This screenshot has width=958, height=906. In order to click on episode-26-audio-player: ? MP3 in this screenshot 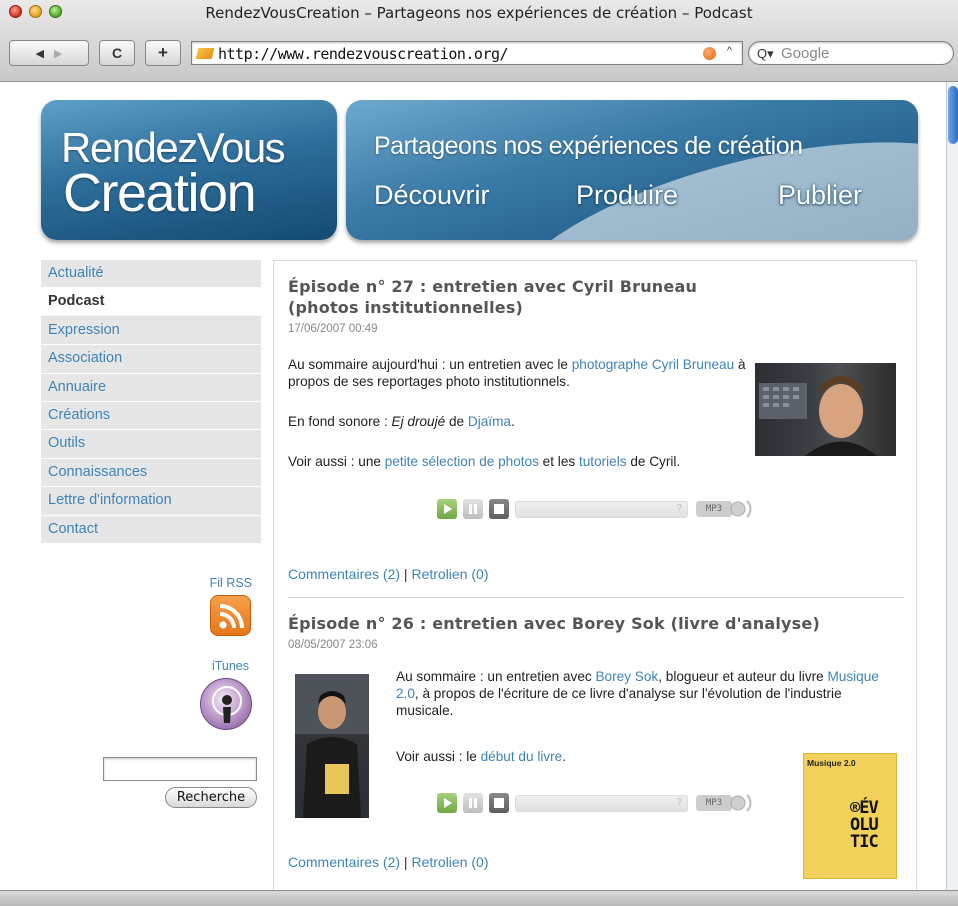, I will do `click(602, 803)`.